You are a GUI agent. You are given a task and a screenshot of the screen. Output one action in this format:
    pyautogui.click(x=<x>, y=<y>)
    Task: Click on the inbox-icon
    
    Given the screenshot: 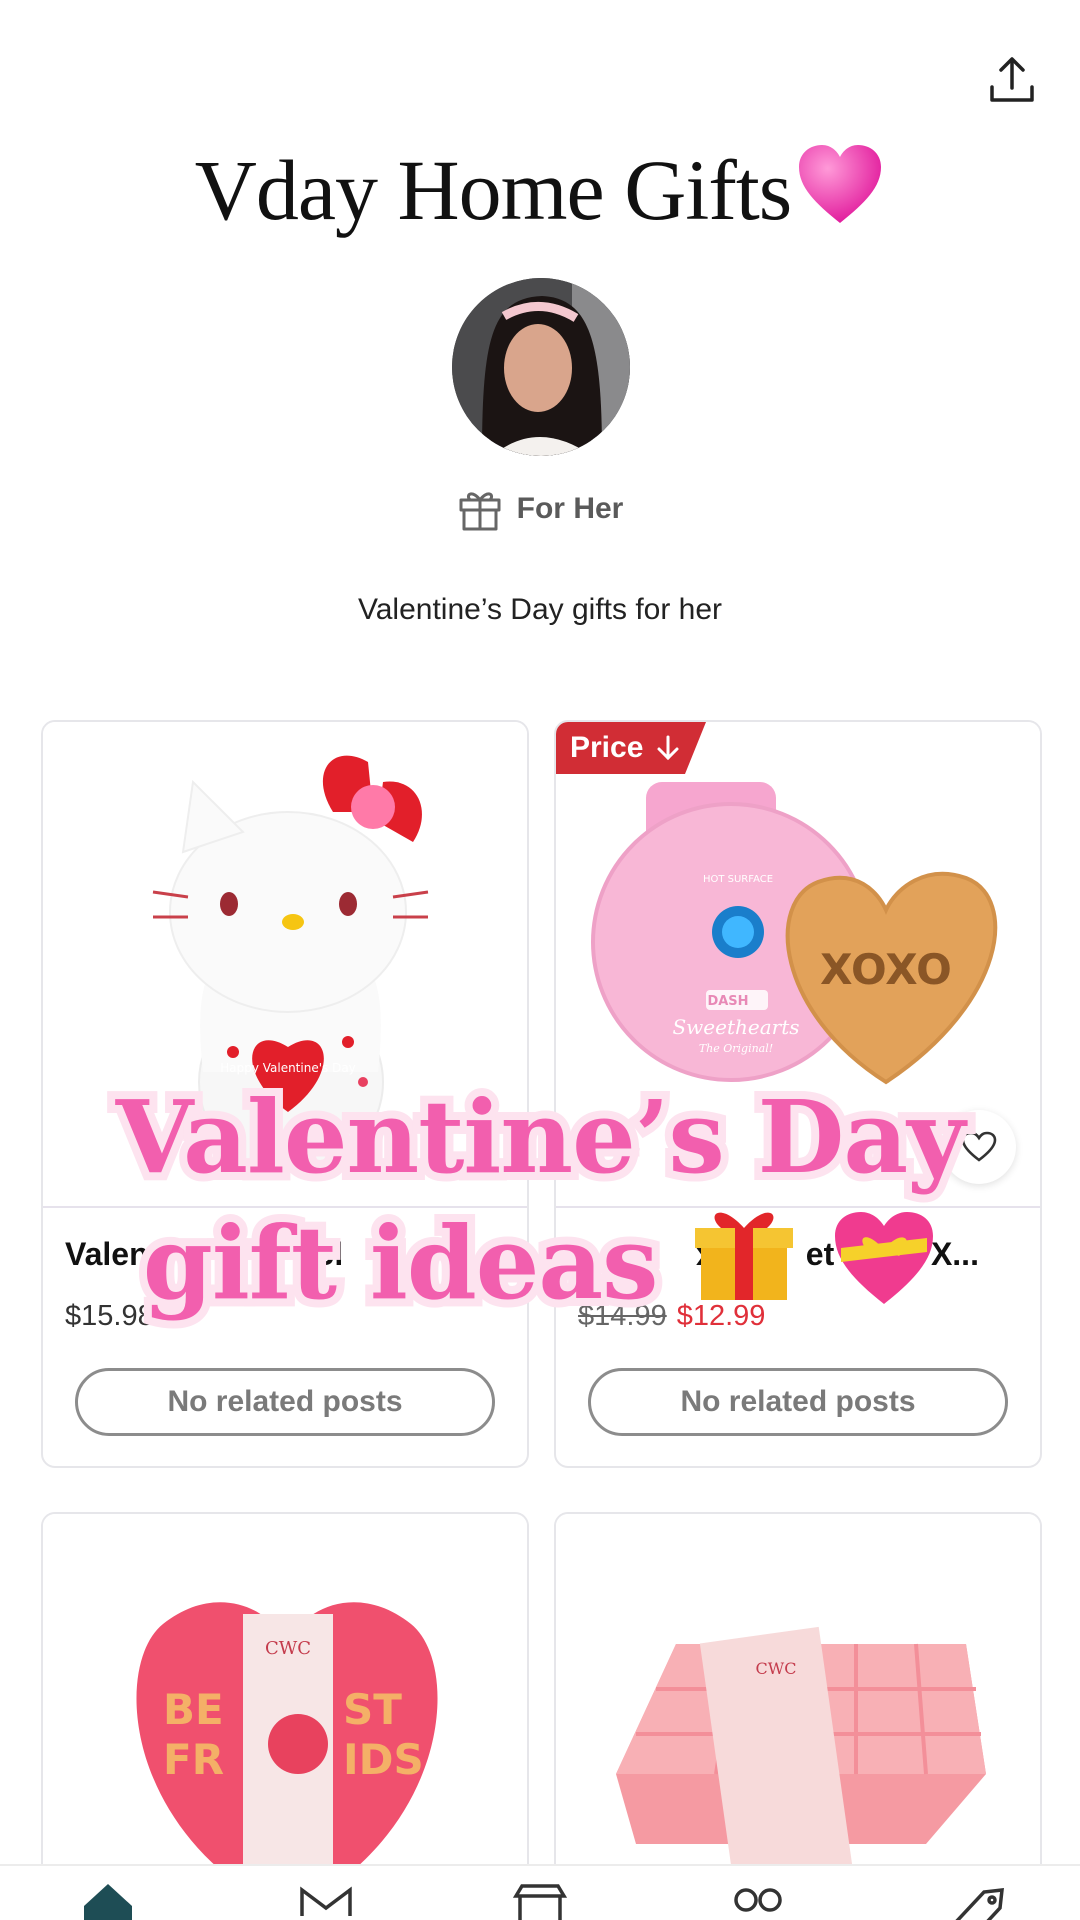 What is the action you would take?
    pyautogui.click(x=326, y=1898)
    